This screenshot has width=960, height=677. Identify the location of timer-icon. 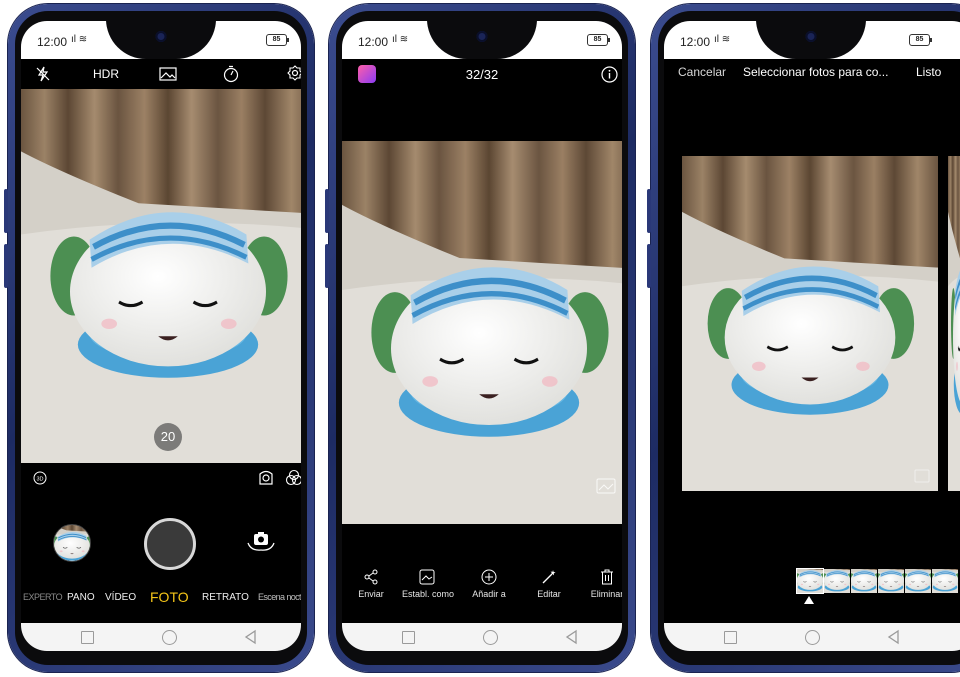
(231, 74).